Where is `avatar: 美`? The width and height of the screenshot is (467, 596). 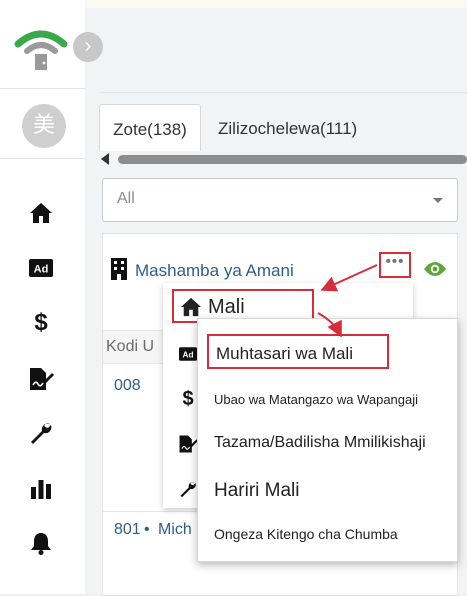
avatar: 美 is located at coordinates (44, 126).